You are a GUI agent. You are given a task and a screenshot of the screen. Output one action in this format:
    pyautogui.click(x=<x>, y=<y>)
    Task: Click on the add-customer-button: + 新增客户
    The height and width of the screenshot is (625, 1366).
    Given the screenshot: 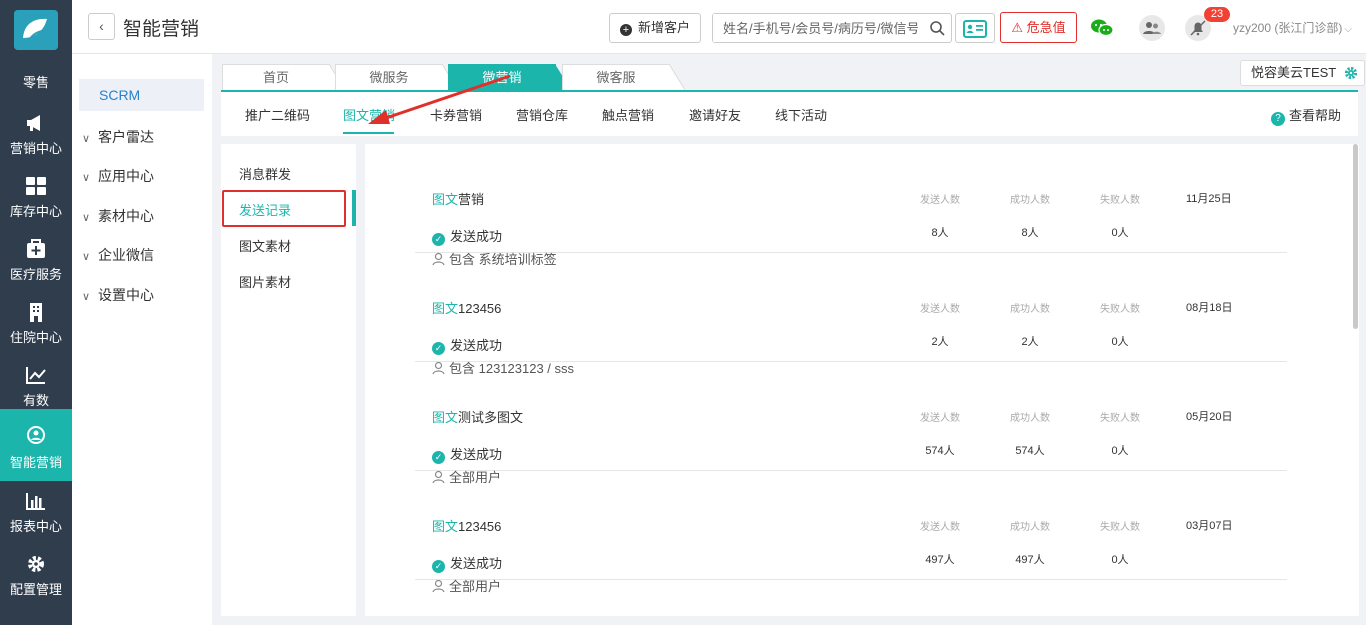 What is the action you would take?
    pyautogui.click(x=655, y=28)
    